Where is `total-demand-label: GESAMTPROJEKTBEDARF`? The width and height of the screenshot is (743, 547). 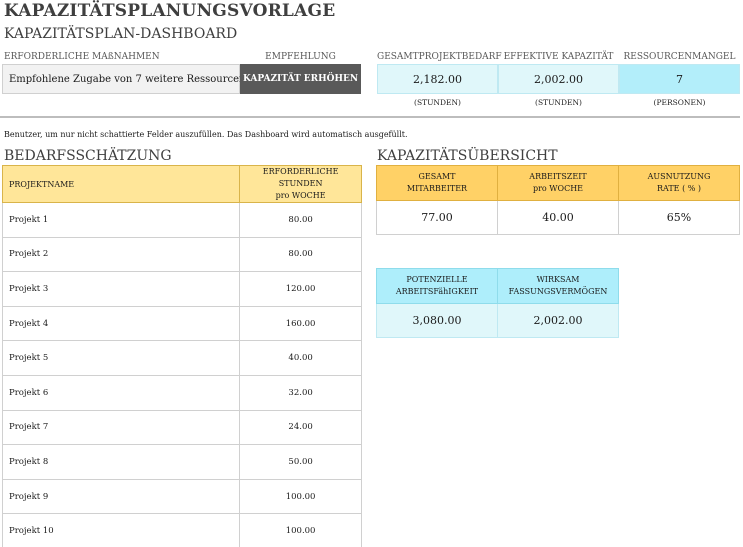
total-demand-label: GESAMTPROJEKTBEDARF is located at coordinates (439, 57).